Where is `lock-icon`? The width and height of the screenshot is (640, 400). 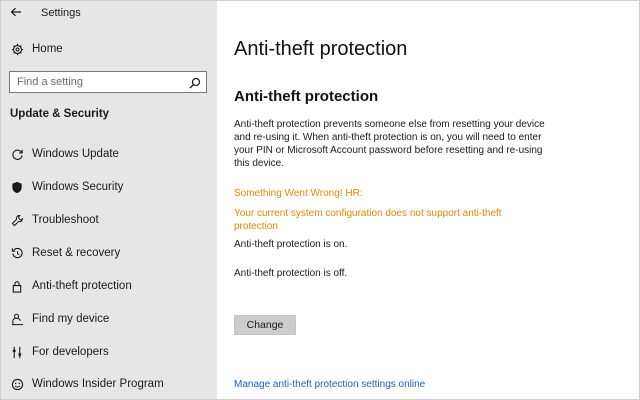 lock-icon is located at coordinates (17, 286).